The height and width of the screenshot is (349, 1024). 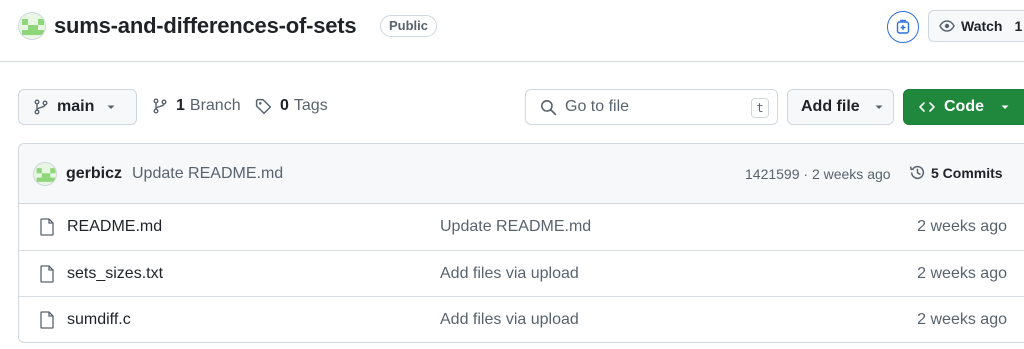 I want to click on branches-link: 1 Branch, so click(x=196, y=106).